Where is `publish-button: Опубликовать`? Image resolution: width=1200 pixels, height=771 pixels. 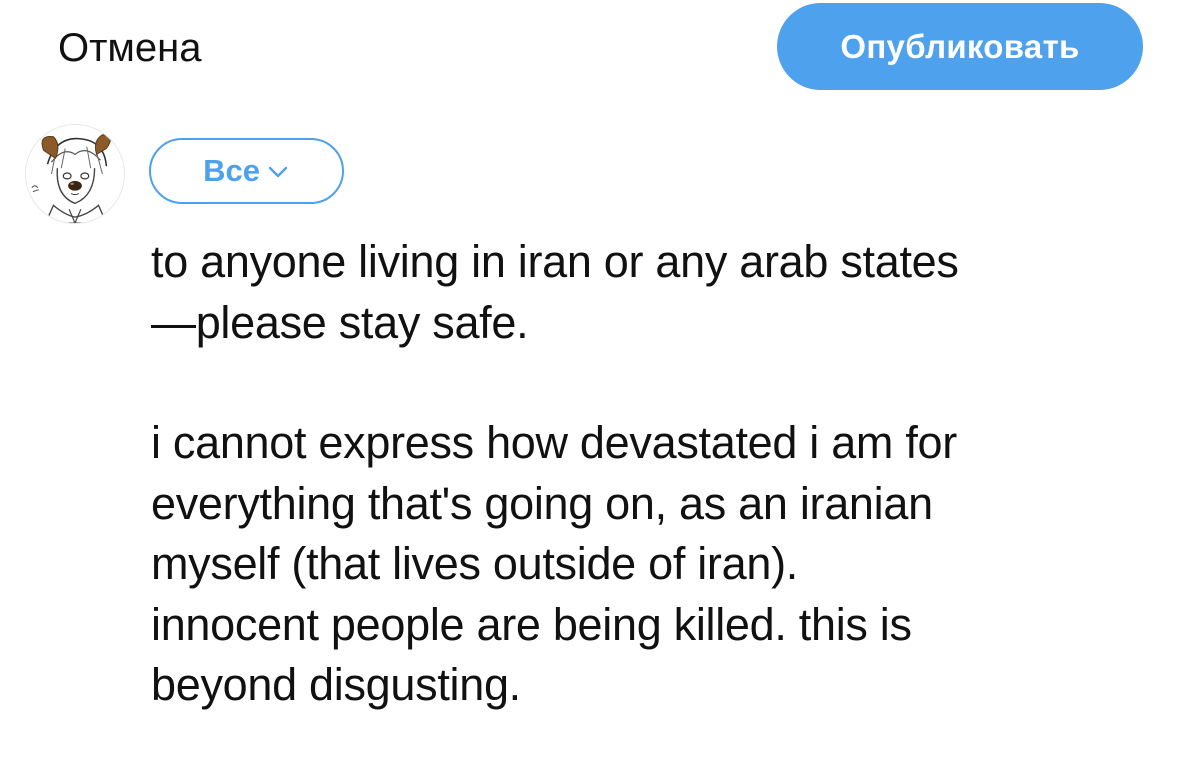 publish-button: Опубликовать is located at coordinates (960, 46).